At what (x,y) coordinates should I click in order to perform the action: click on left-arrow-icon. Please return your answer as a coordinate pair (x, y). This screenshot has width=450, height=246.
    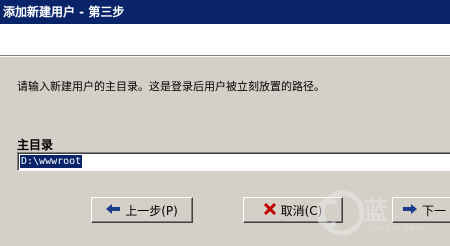
    Looking at the image, I should click on (113, 210).